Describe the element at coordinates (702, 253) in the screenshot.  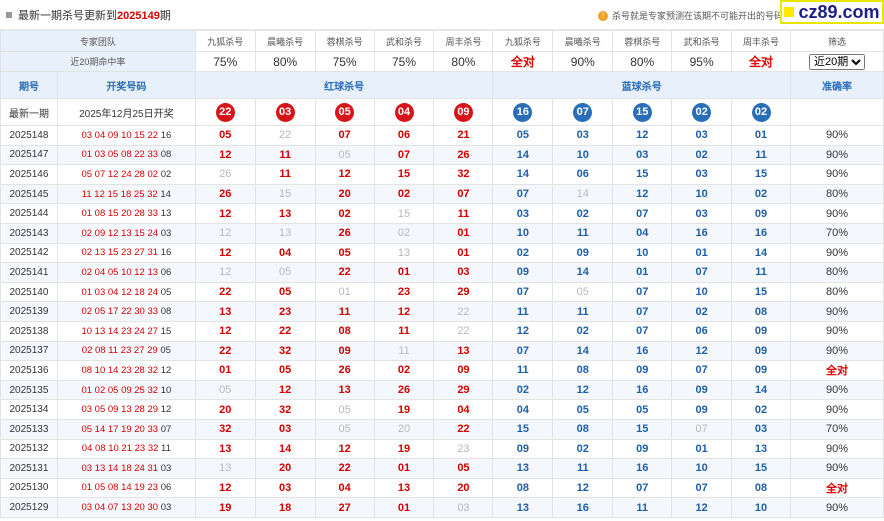
I see `blue-kill-number: 01` at that location.